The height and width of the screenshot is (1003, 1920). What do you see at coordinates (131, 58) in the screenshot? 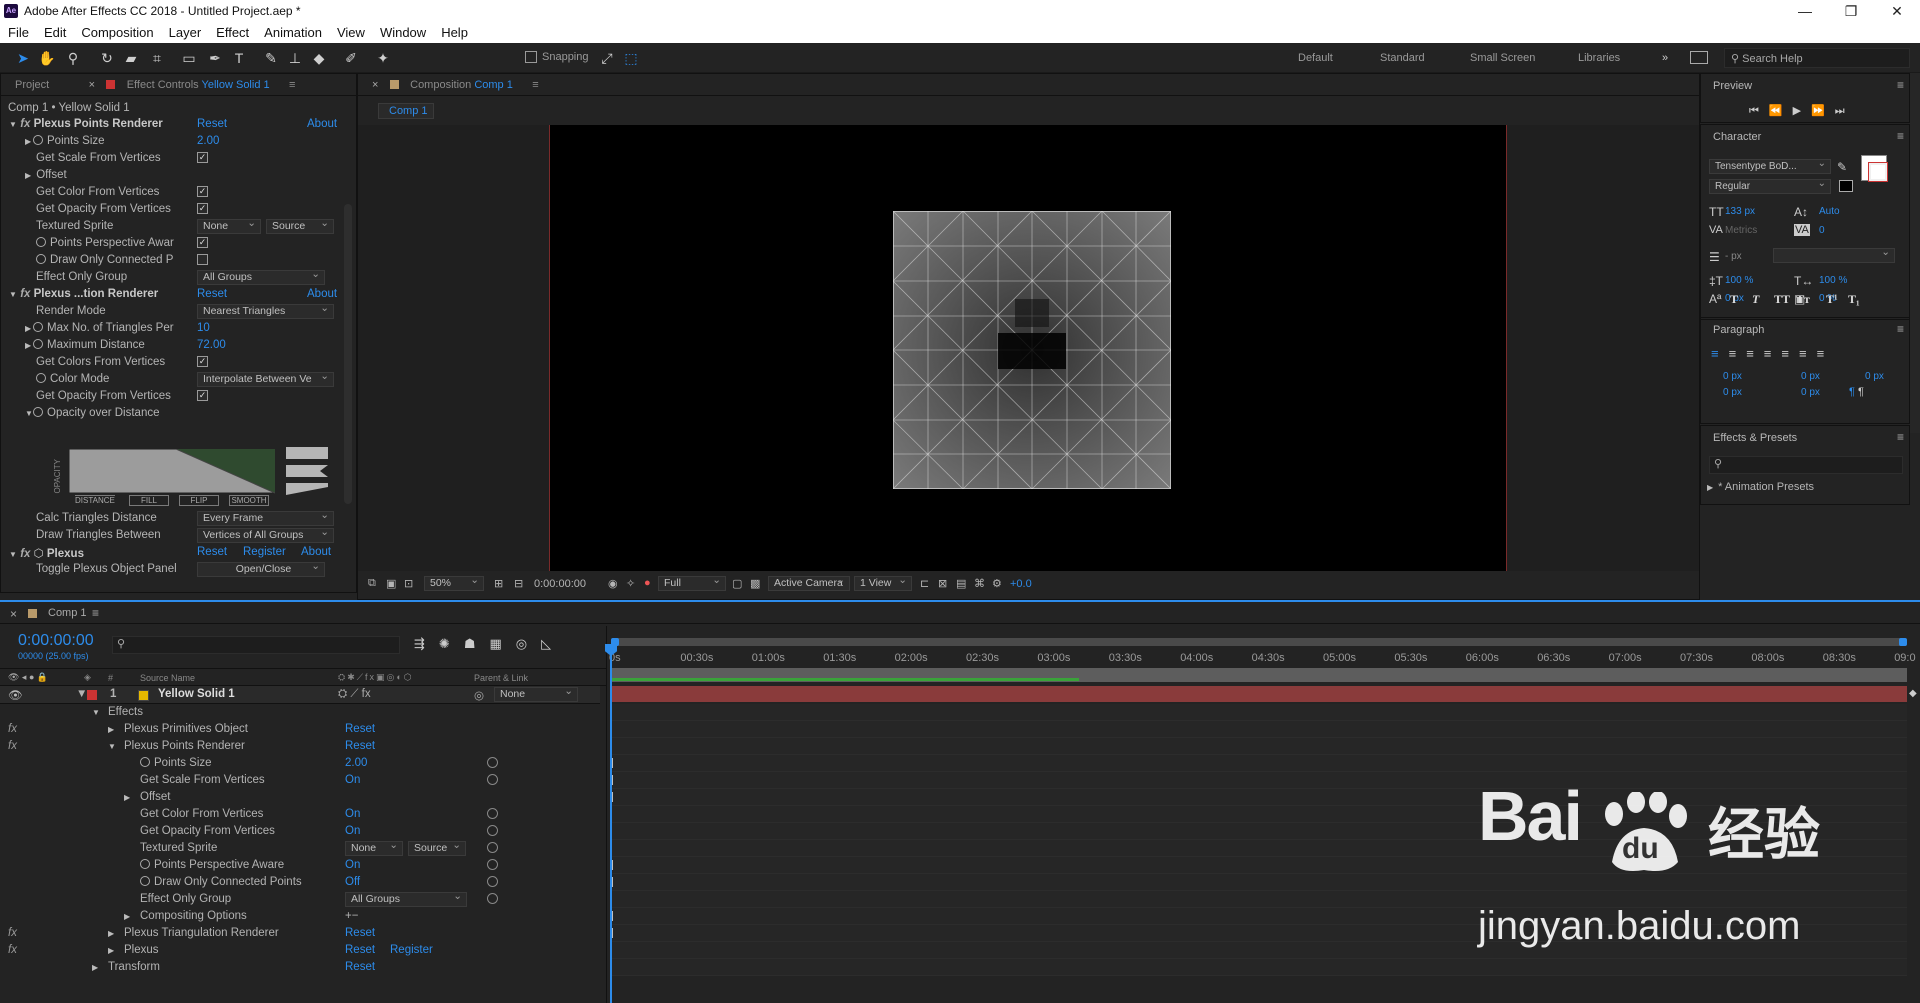
I see `camera-tool-icon: ▰` at bounding box center [131, 58].